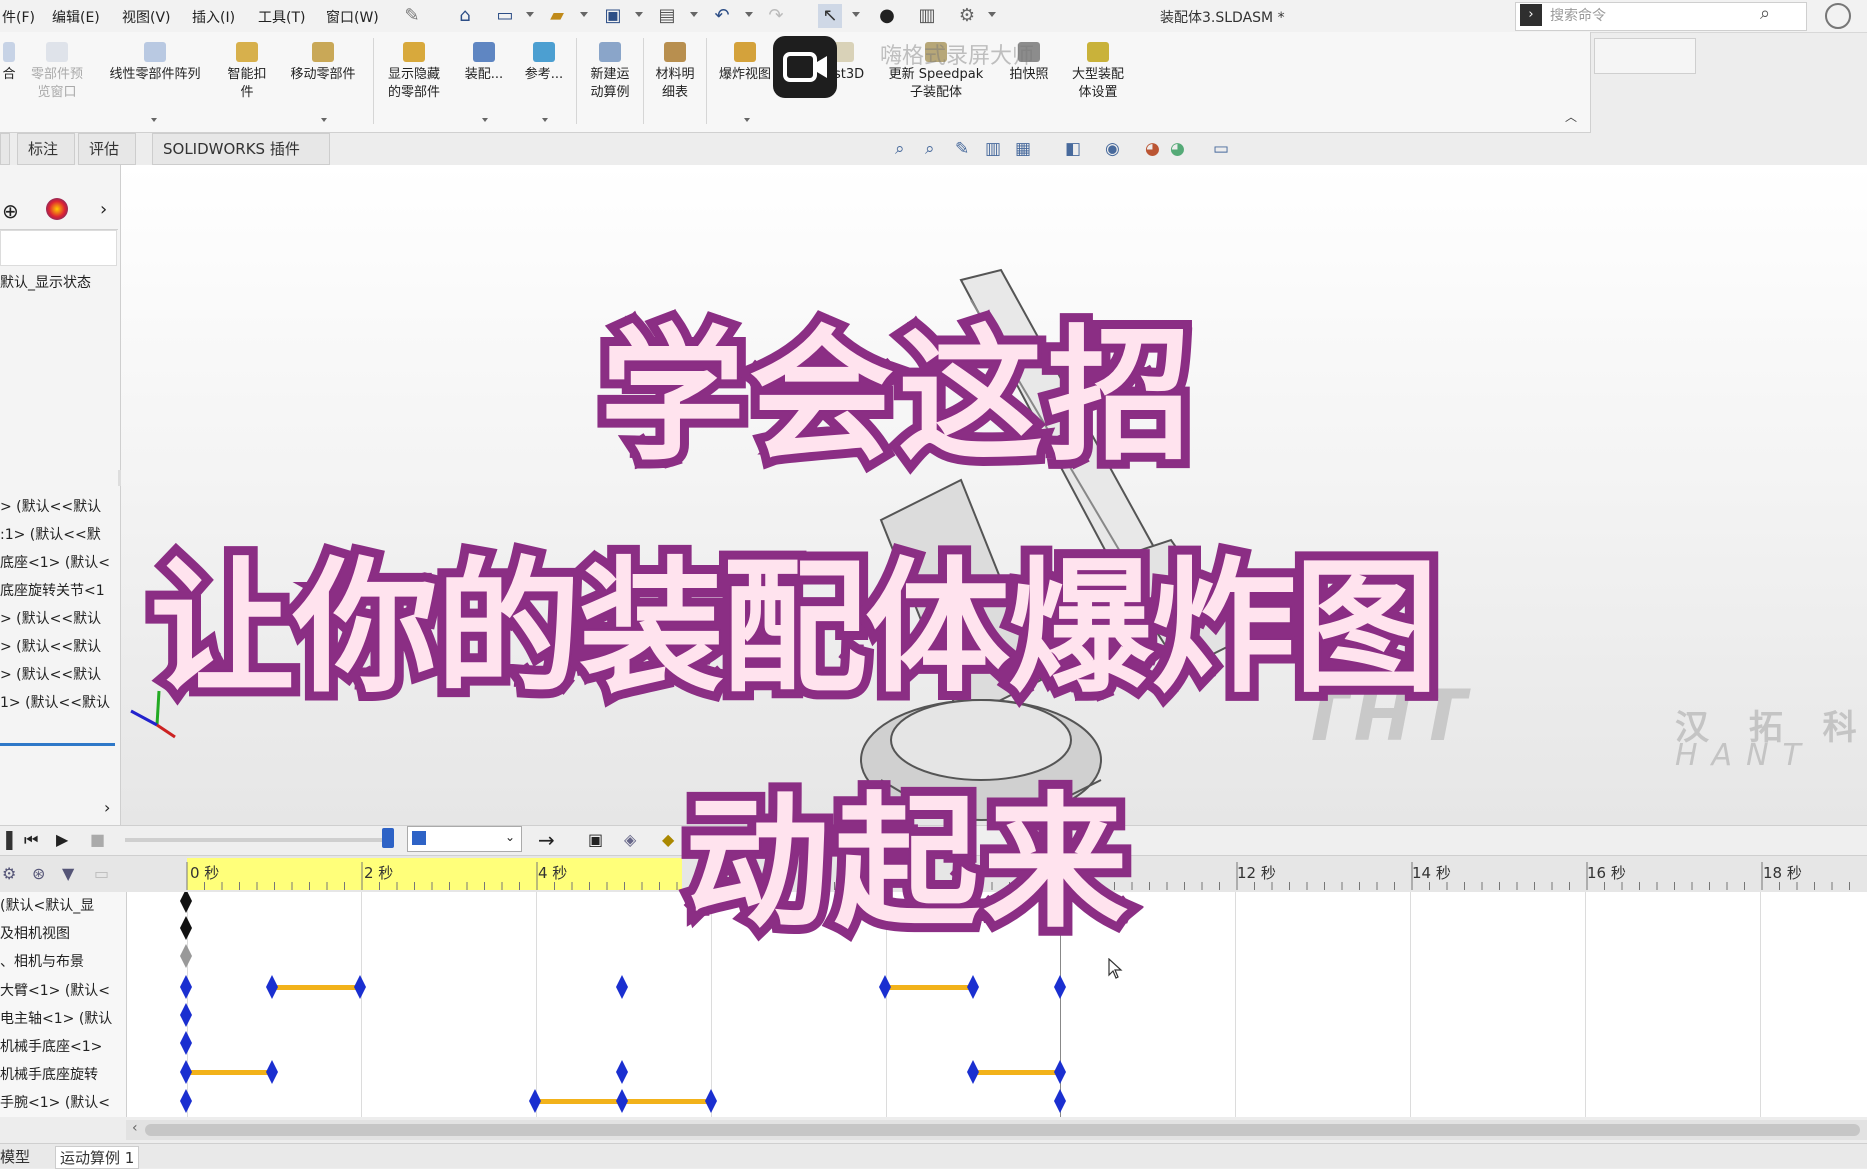 This screenshot has width=1867, height=1169. Describe the element at coordinates (745, 81) in the screenshot. I see `ribbon-button-exploded-view: 爆炸视图` at that location.